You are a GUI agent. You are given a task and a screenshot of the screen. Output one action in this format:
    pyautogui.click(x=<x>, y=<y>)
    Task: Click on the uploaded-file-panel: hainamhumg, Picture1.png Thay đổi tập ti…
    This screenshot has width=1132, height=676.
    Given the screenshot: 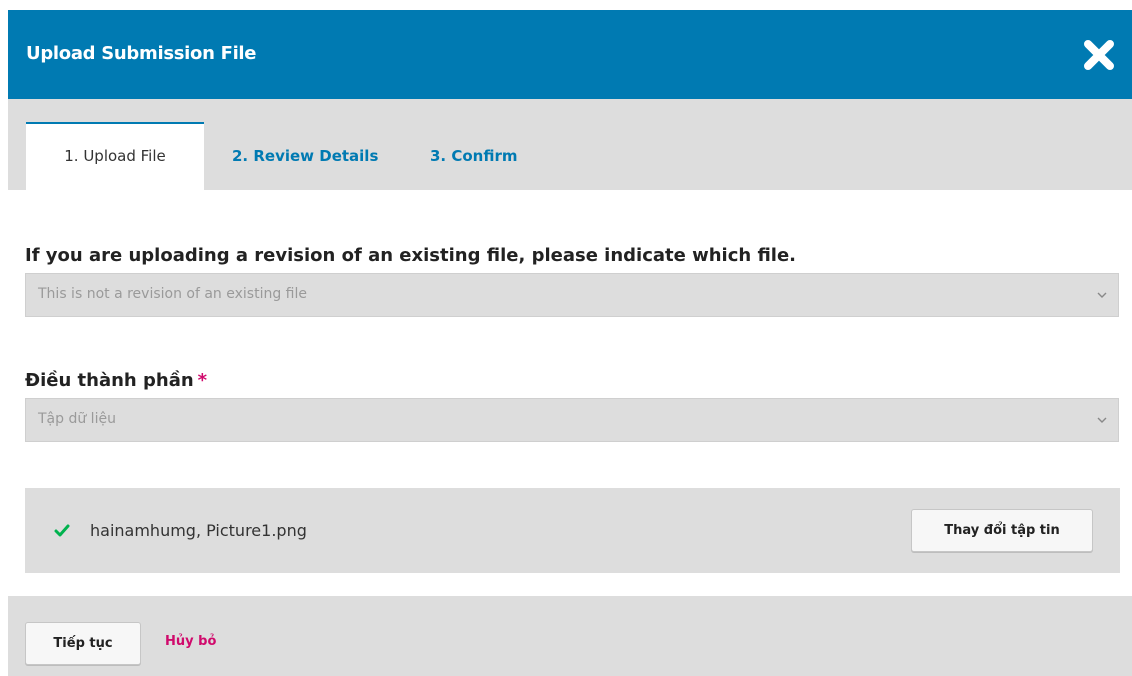 What is the action you would take?
    pyautogui.click(x=572, y=530)
    